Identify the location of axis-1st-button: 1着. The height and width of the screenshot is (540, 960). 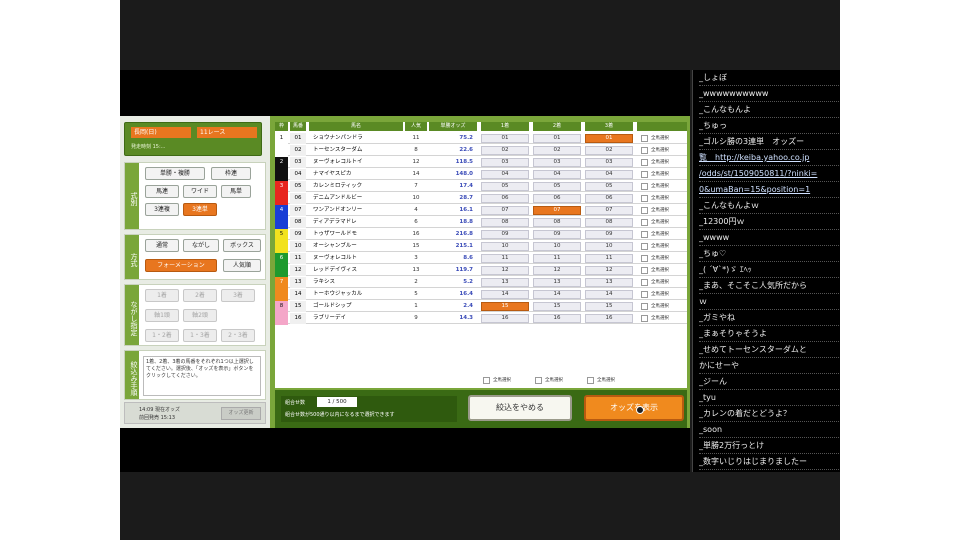
(162, 295).